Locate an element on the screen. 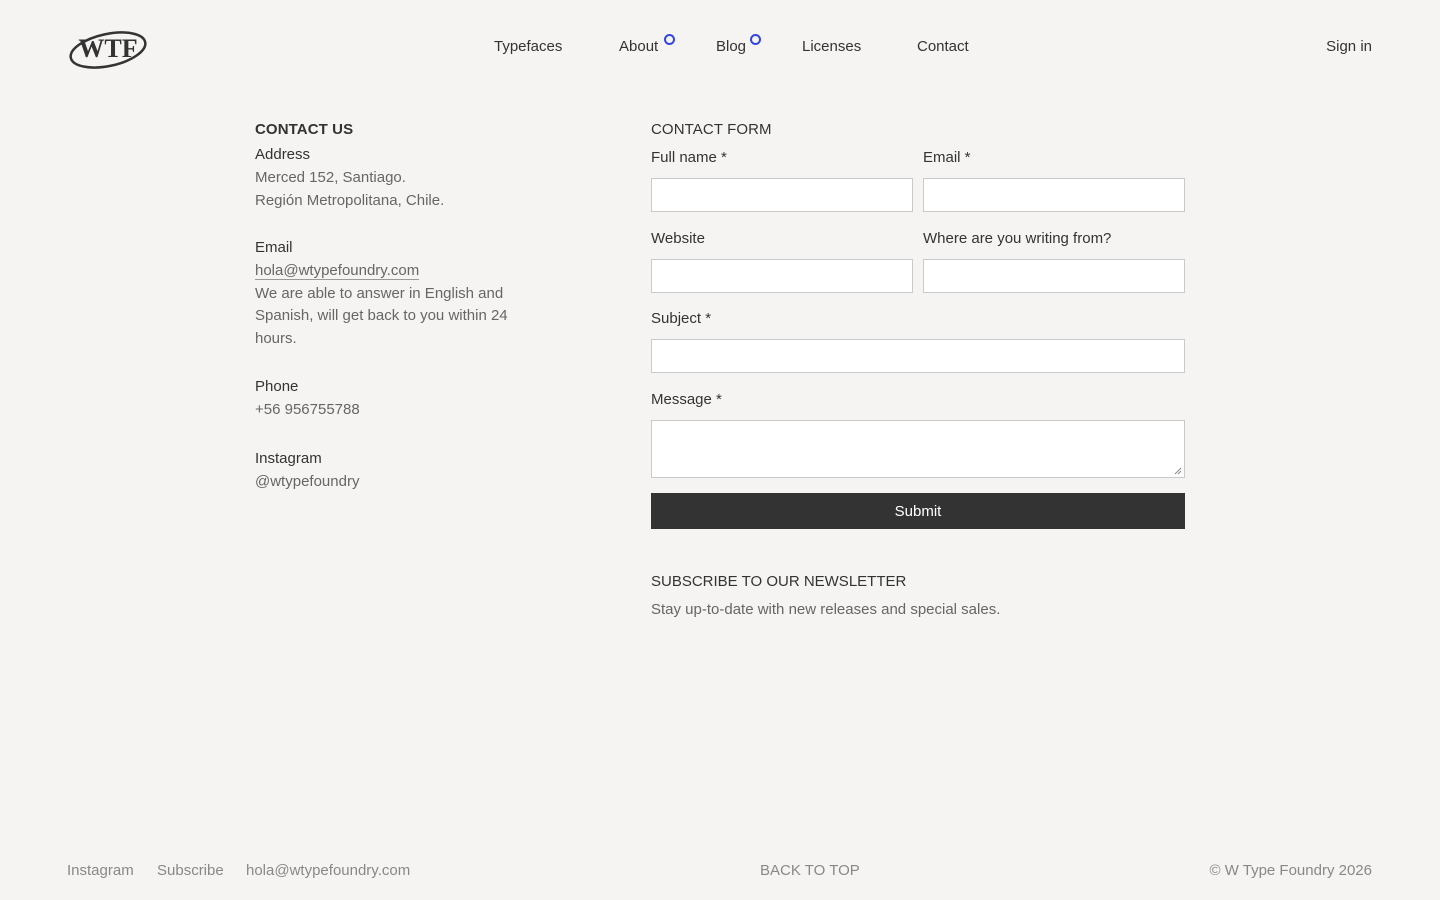 The image size is (1440, 900). phone-value: +56 956755788 is located at coordinates (307, 409).